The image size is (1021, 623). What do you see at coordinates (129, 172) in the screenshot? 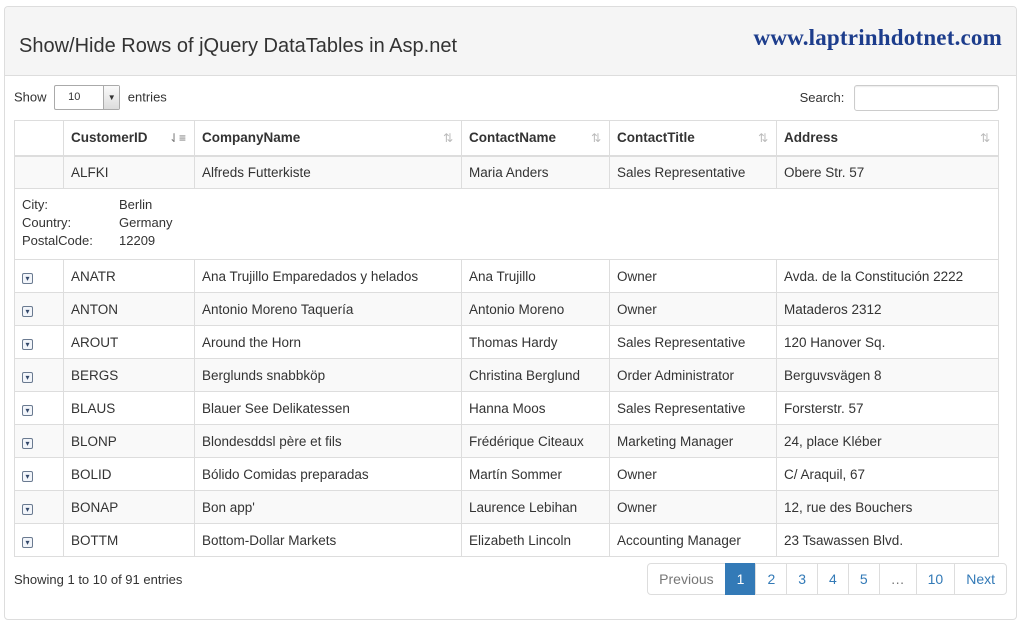
I see `cell-customerid: ALFKI` at bounding box center [129, 172].